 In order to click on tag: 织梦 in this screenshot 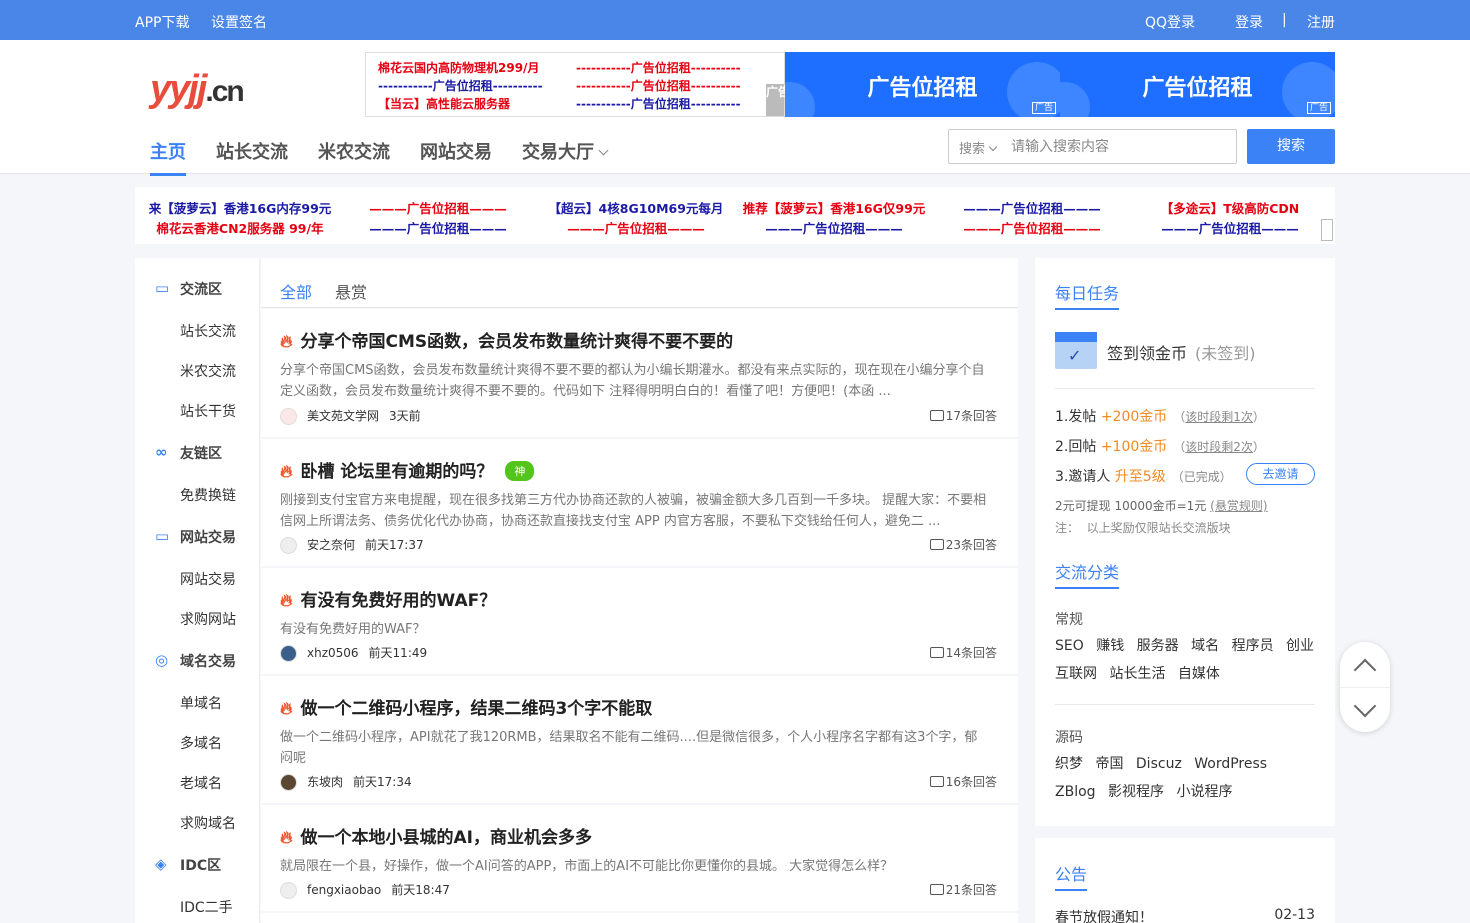, I will do `click(1069, 764)`.